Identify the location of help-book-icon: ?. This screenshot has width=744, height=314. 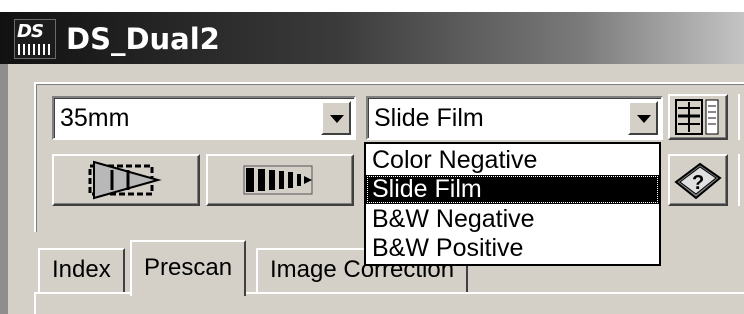
(698, 181).